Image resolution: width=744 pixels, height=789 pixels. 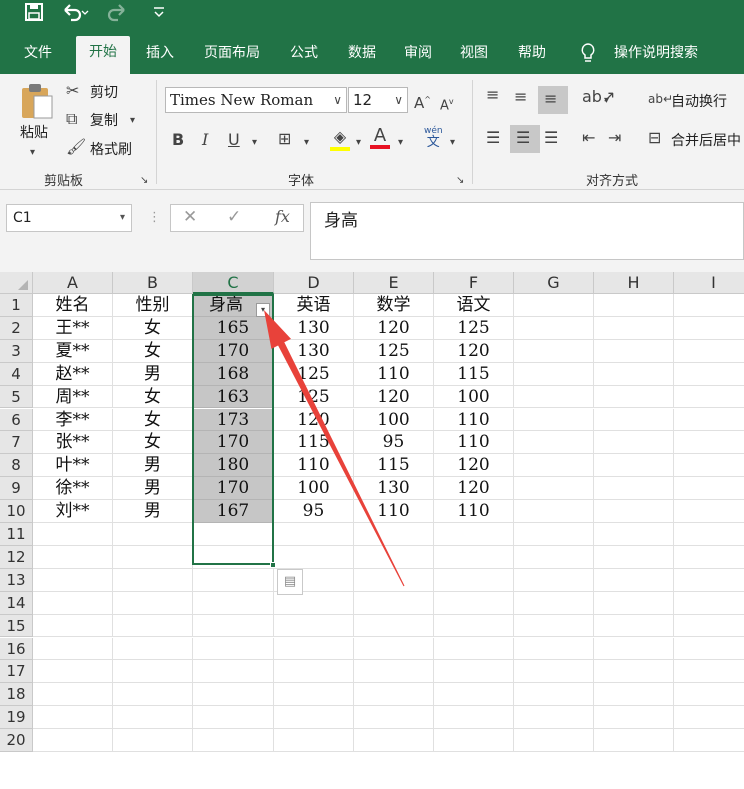 What do you see at coordinates (205, 140) in the screenshot?
I see `italic-button: I` at bounding box center [205, 140].